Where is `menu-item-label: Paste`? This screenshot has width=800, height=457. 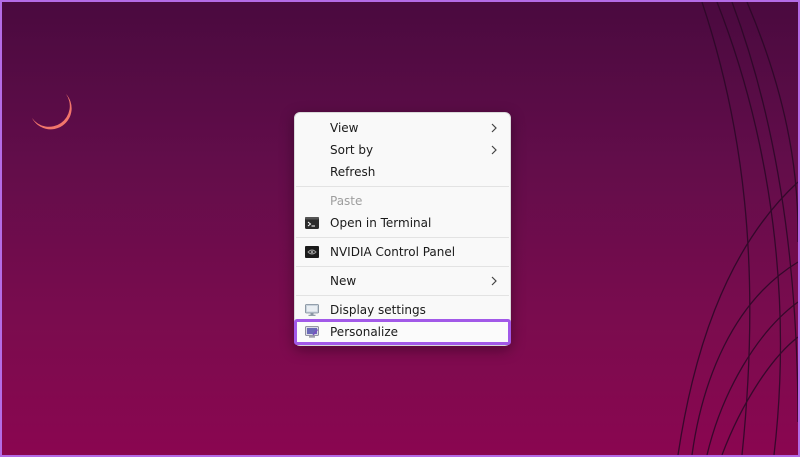
menu-item-label: Paste is located at coordinates (346, 201).